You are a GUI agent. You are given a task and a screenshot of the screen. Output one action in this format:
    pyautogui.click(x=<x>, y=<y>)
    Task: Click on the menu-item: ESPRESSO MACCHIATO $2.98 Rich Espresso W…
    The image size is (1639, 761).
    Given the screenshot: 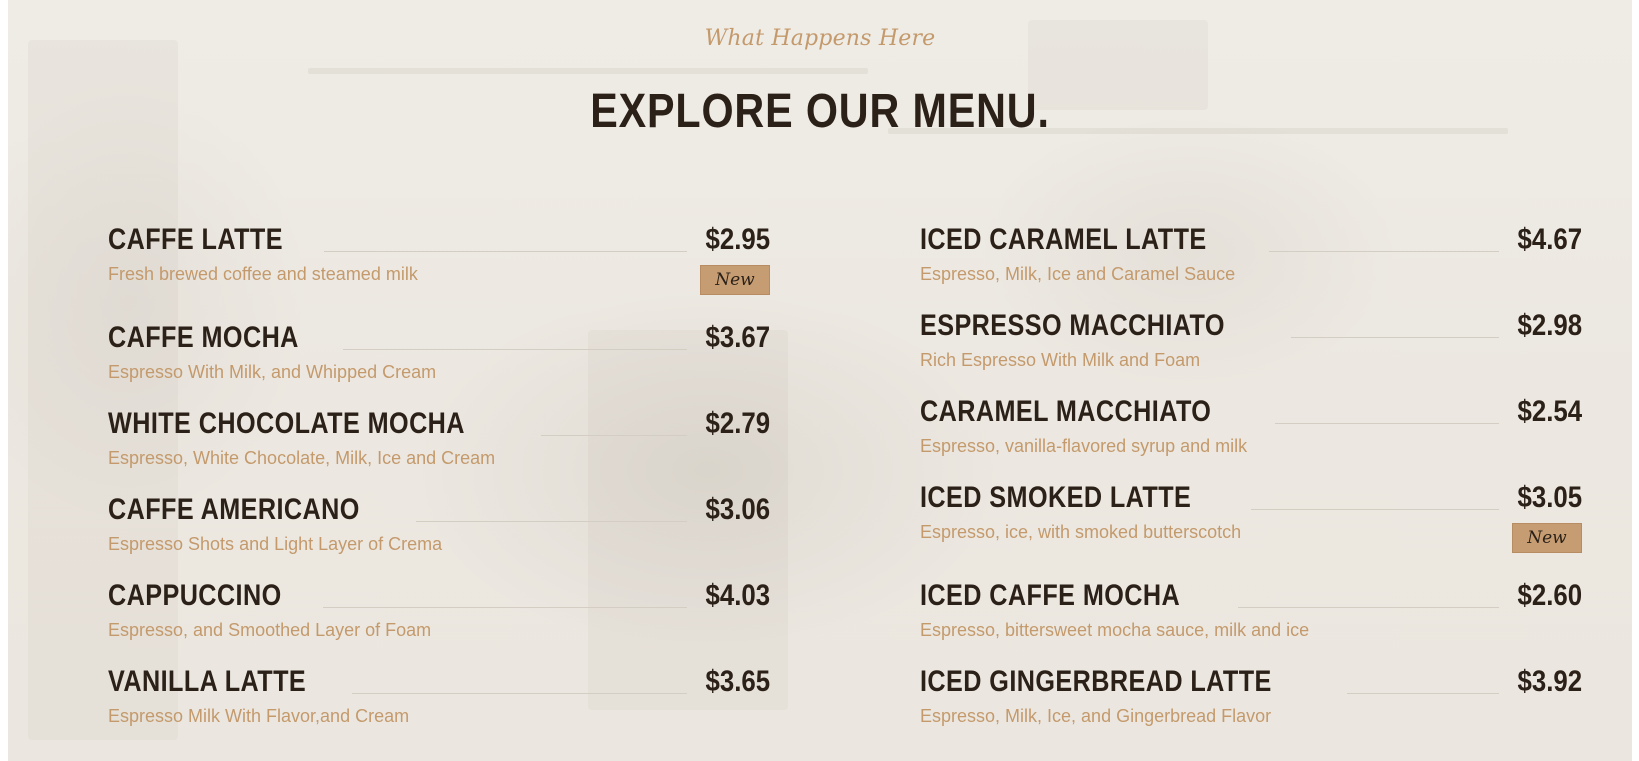 What is the action you would take?
    pyautogui.click(x=1251, y=339)
    